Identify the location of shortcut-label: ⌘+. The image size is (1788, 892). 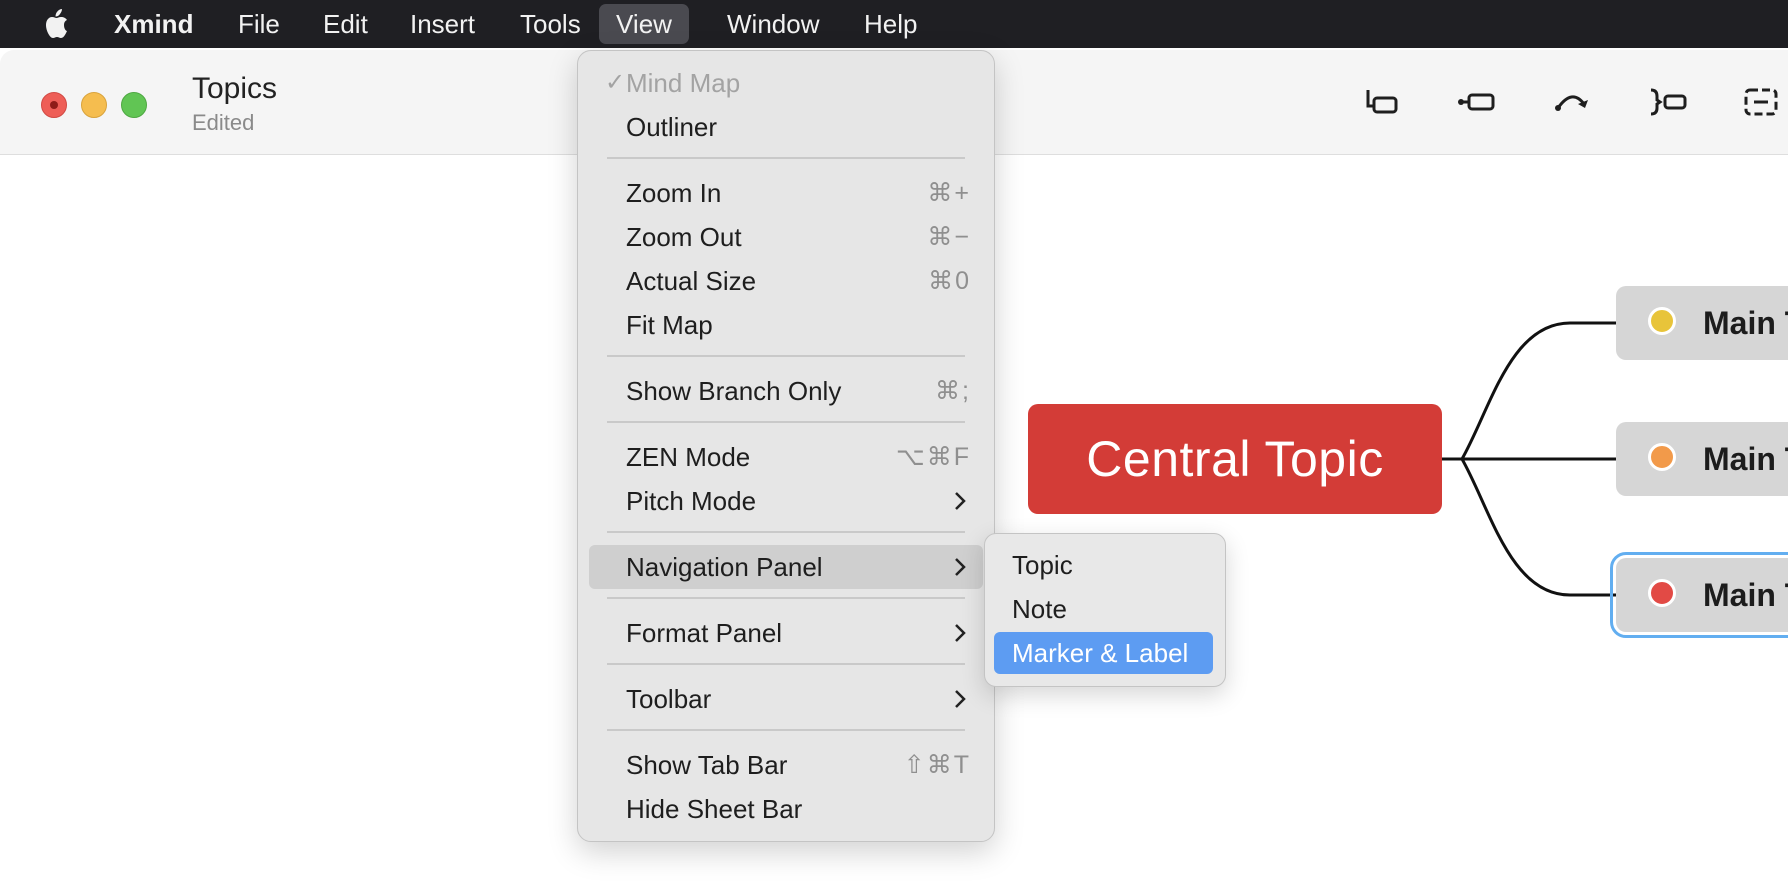
(949, 193).